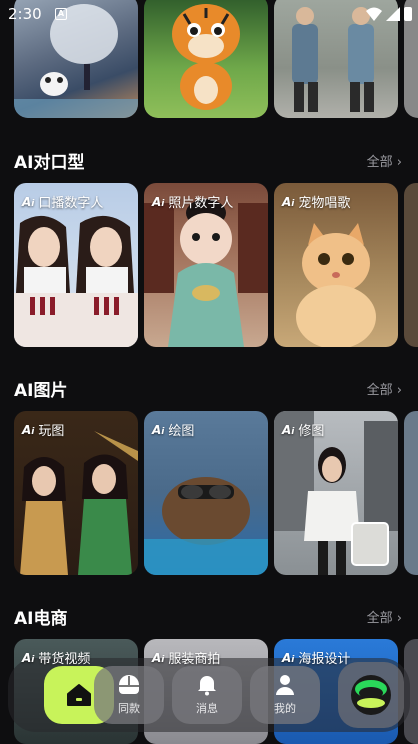 The width and height of the screenshot is (418, 744). Describe the element at coordinates (76, 265) in the screenshot. I see `feature-card-talking-avatar: Ai 口播数字人` at that location.